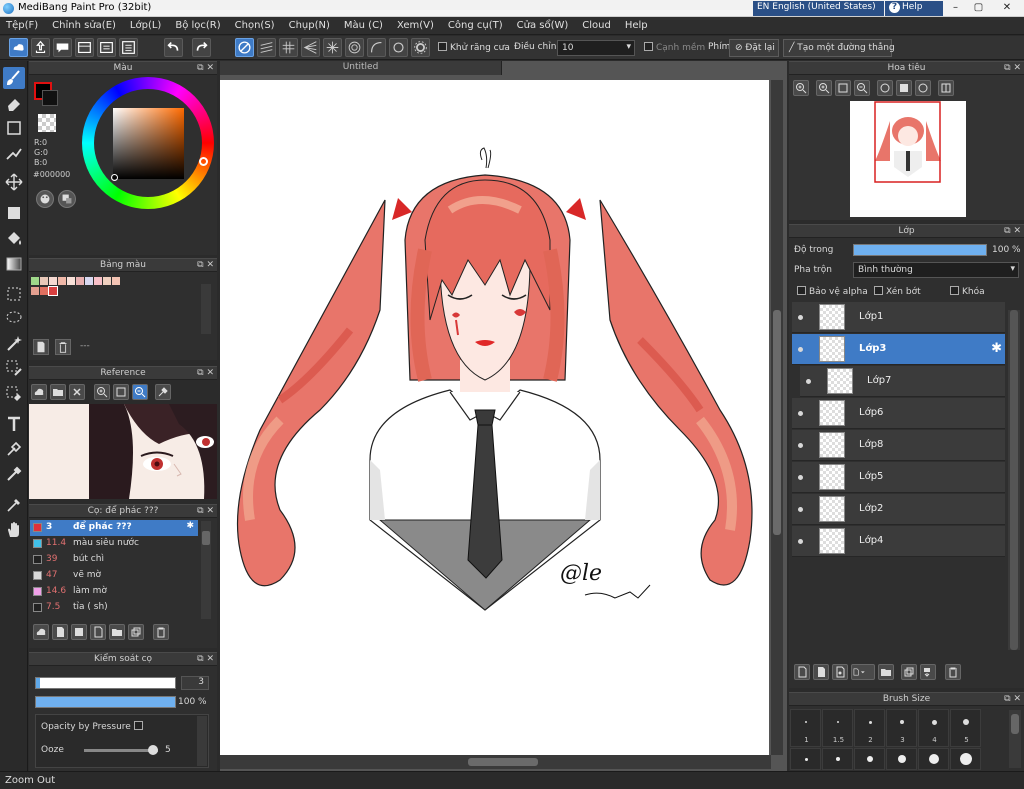 The width and height of the screenshot is (1024, 789). Describe the element at coordinates (777, 422) in the screenshot. I see `canvas-vscroll-thumb` at that location.